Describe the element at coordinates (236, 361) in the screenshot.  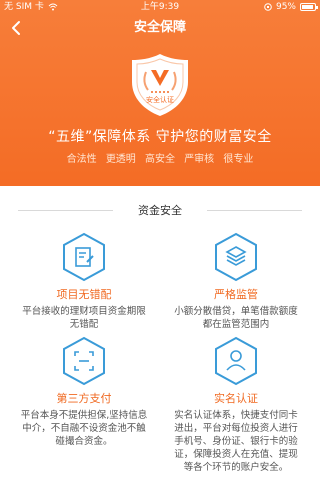
I see `user-icon` at that location.